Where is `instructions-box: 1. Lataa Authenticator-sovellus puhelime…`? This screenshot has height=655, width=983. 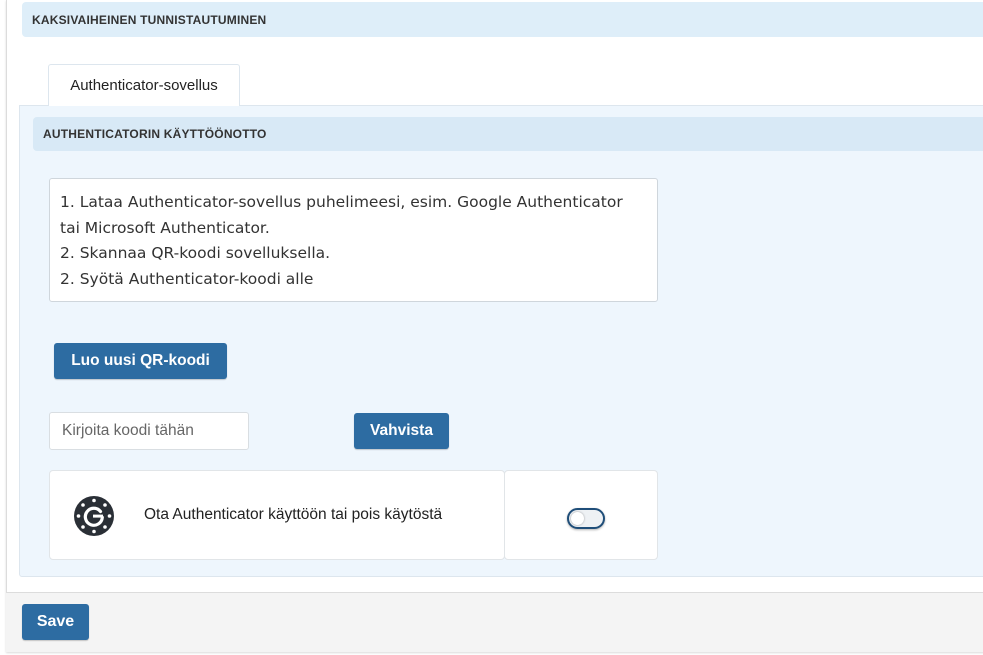
instructions-box: 1. Lataa Authenticator-sovellus puhelime… is located at coordinates (353, 240).